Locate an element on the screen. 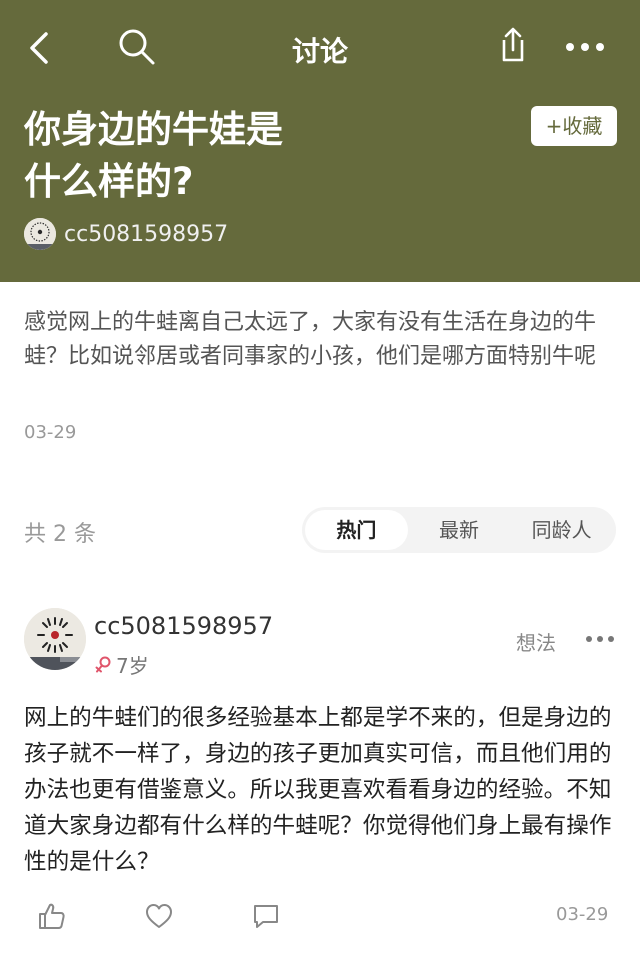 The width and height of the screenshot is (640, 958). child-age: 7岁 is located at coordinates (132, 666).